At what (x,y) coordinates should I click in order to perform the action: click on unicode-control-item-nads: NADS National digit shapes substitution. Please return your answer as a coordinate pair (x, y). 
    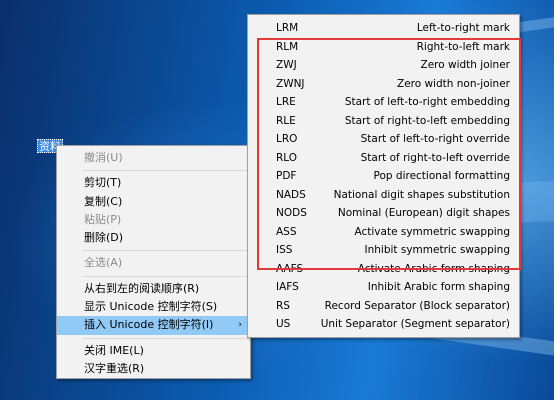
    Looking at the image, I should click on (383, 195).